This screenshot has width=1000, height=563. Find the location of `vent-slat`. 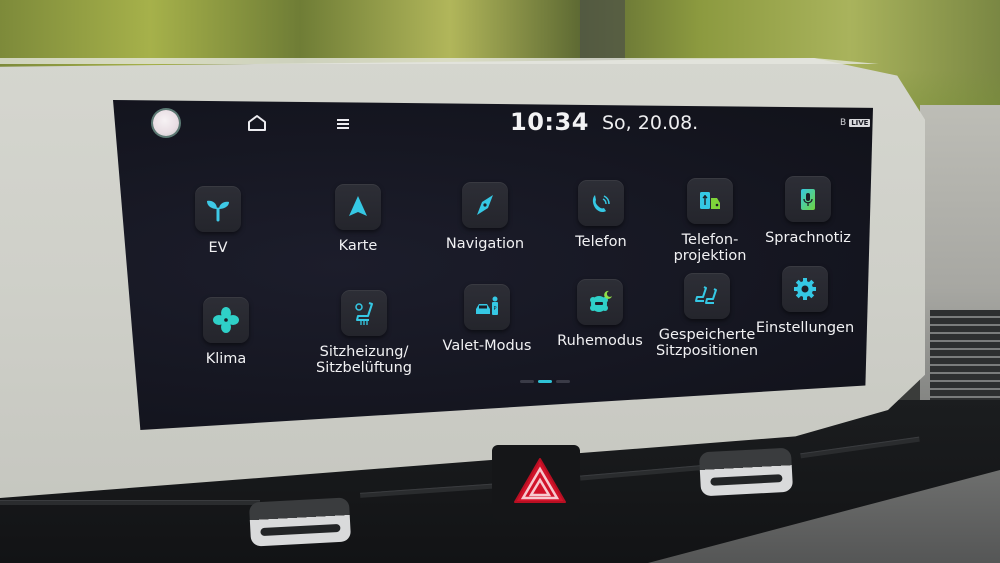

vent-slat is located at coordinates (130, 502).